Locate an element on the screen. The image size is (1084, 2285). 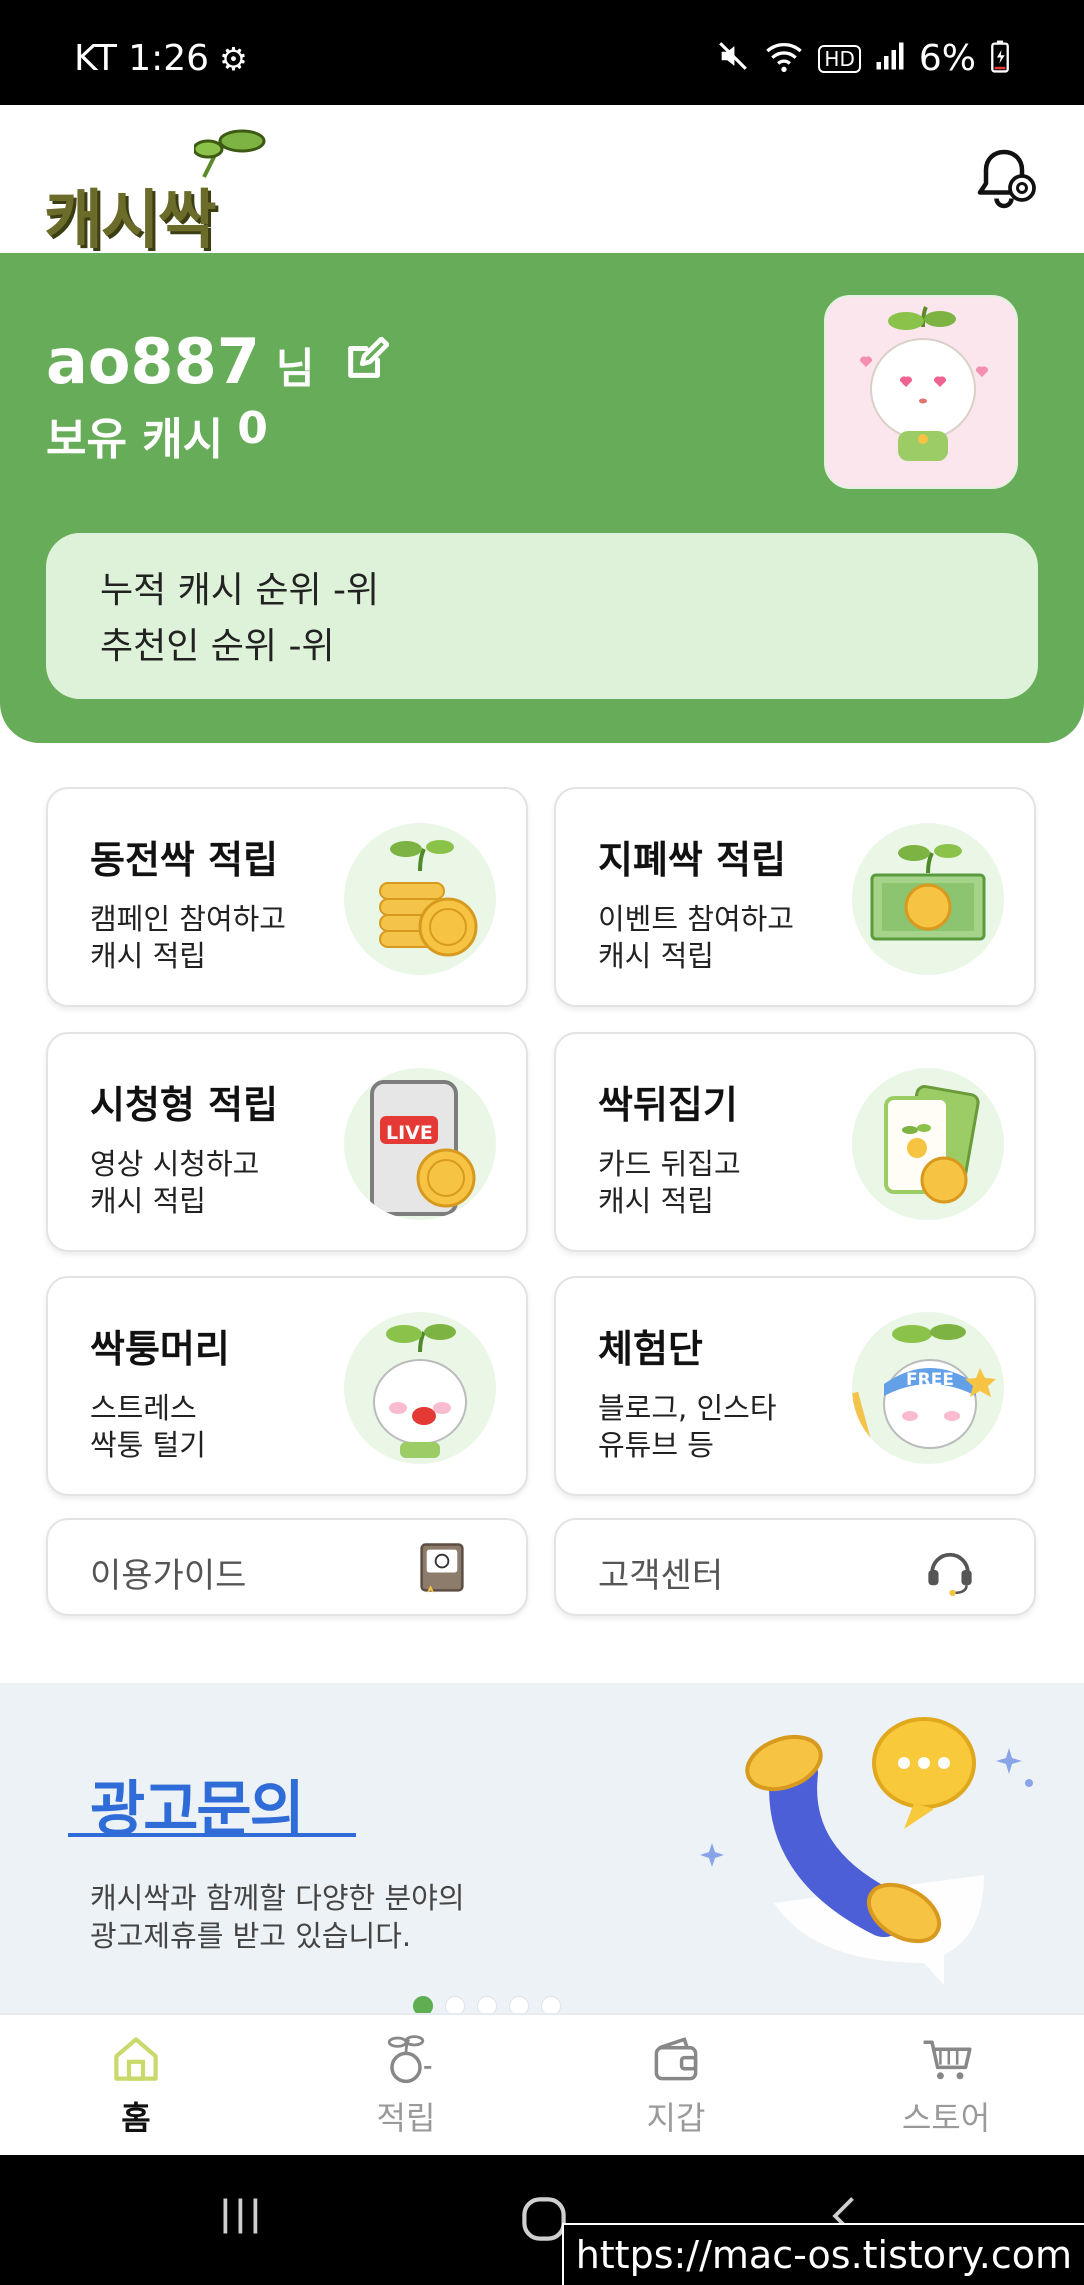
card-desc: 영상 시청하고 캐시 적립 is located at coordinates (174, 1183).